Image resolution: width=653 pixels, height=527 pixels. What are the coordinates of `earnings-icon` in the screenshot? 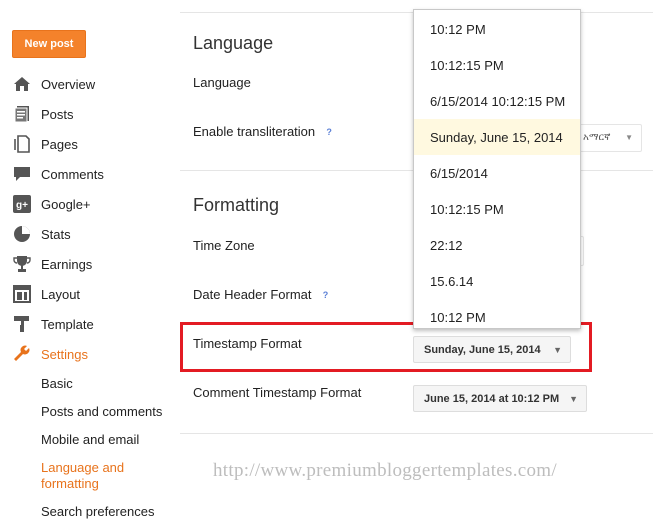 It's located at (22, 264).